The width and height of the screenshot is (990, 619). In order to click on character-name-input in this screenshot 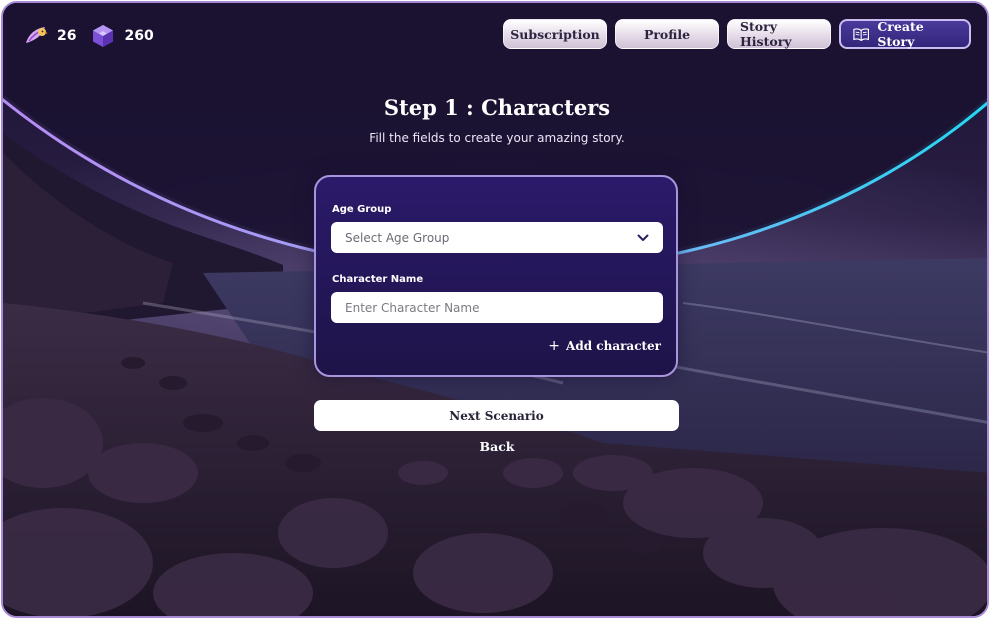, I will do `click(497, 307)`.